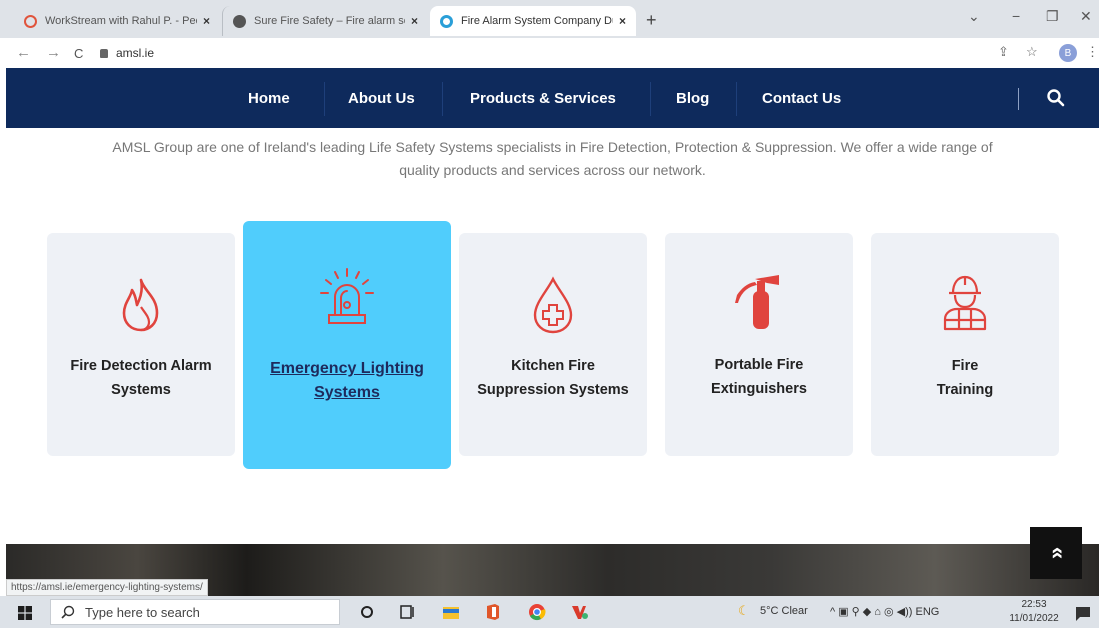 The image size is (1099, 628). What do you see at coordinates (347, 345) in the screenshot?
I see `service-card-emergency-lighting: Emergency Lighting Systems` at bounding box center [347, 345].